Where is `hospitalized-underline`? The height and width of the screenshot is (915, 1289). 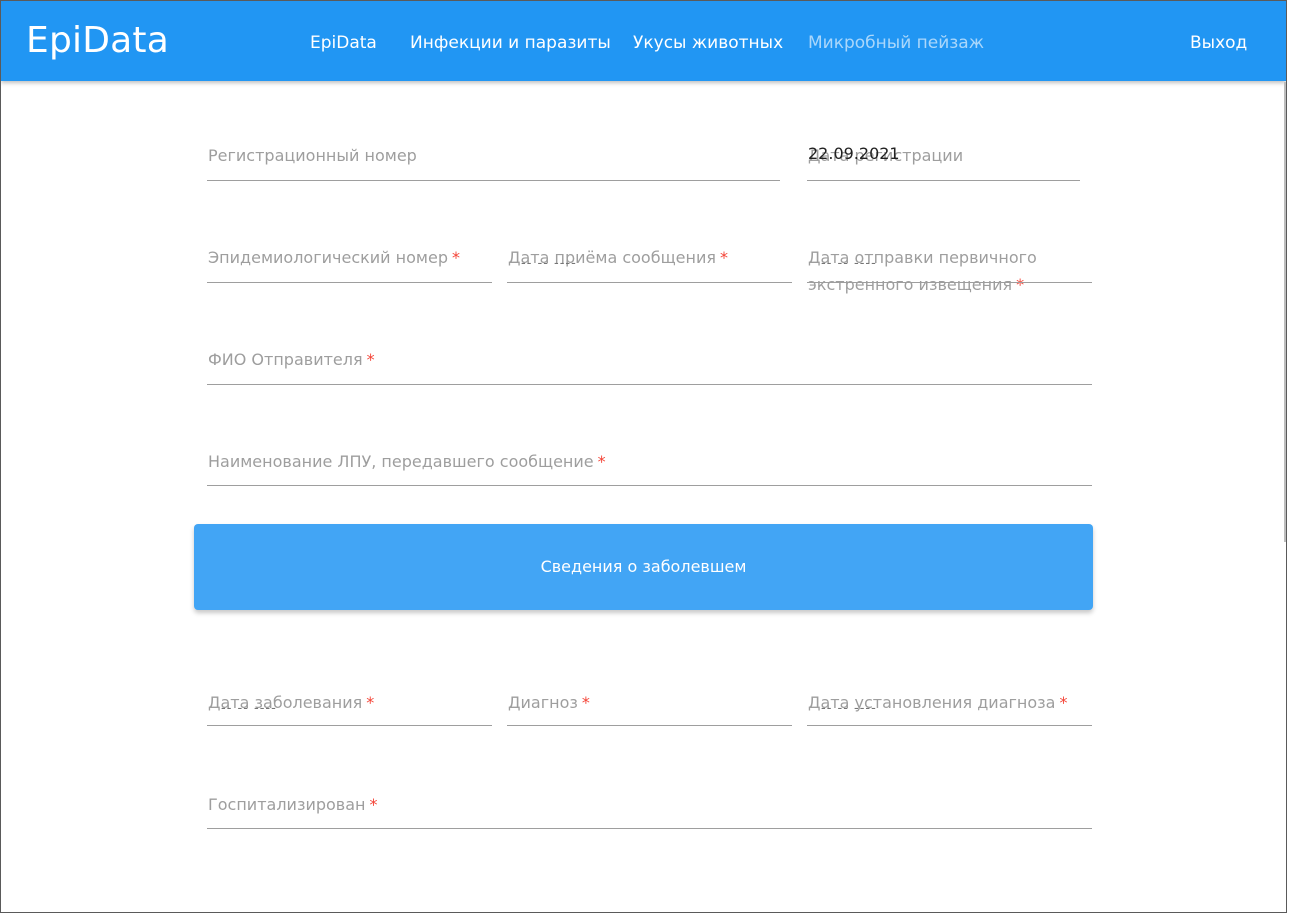 hospitalized-underline is located at coordinates (649, 828).